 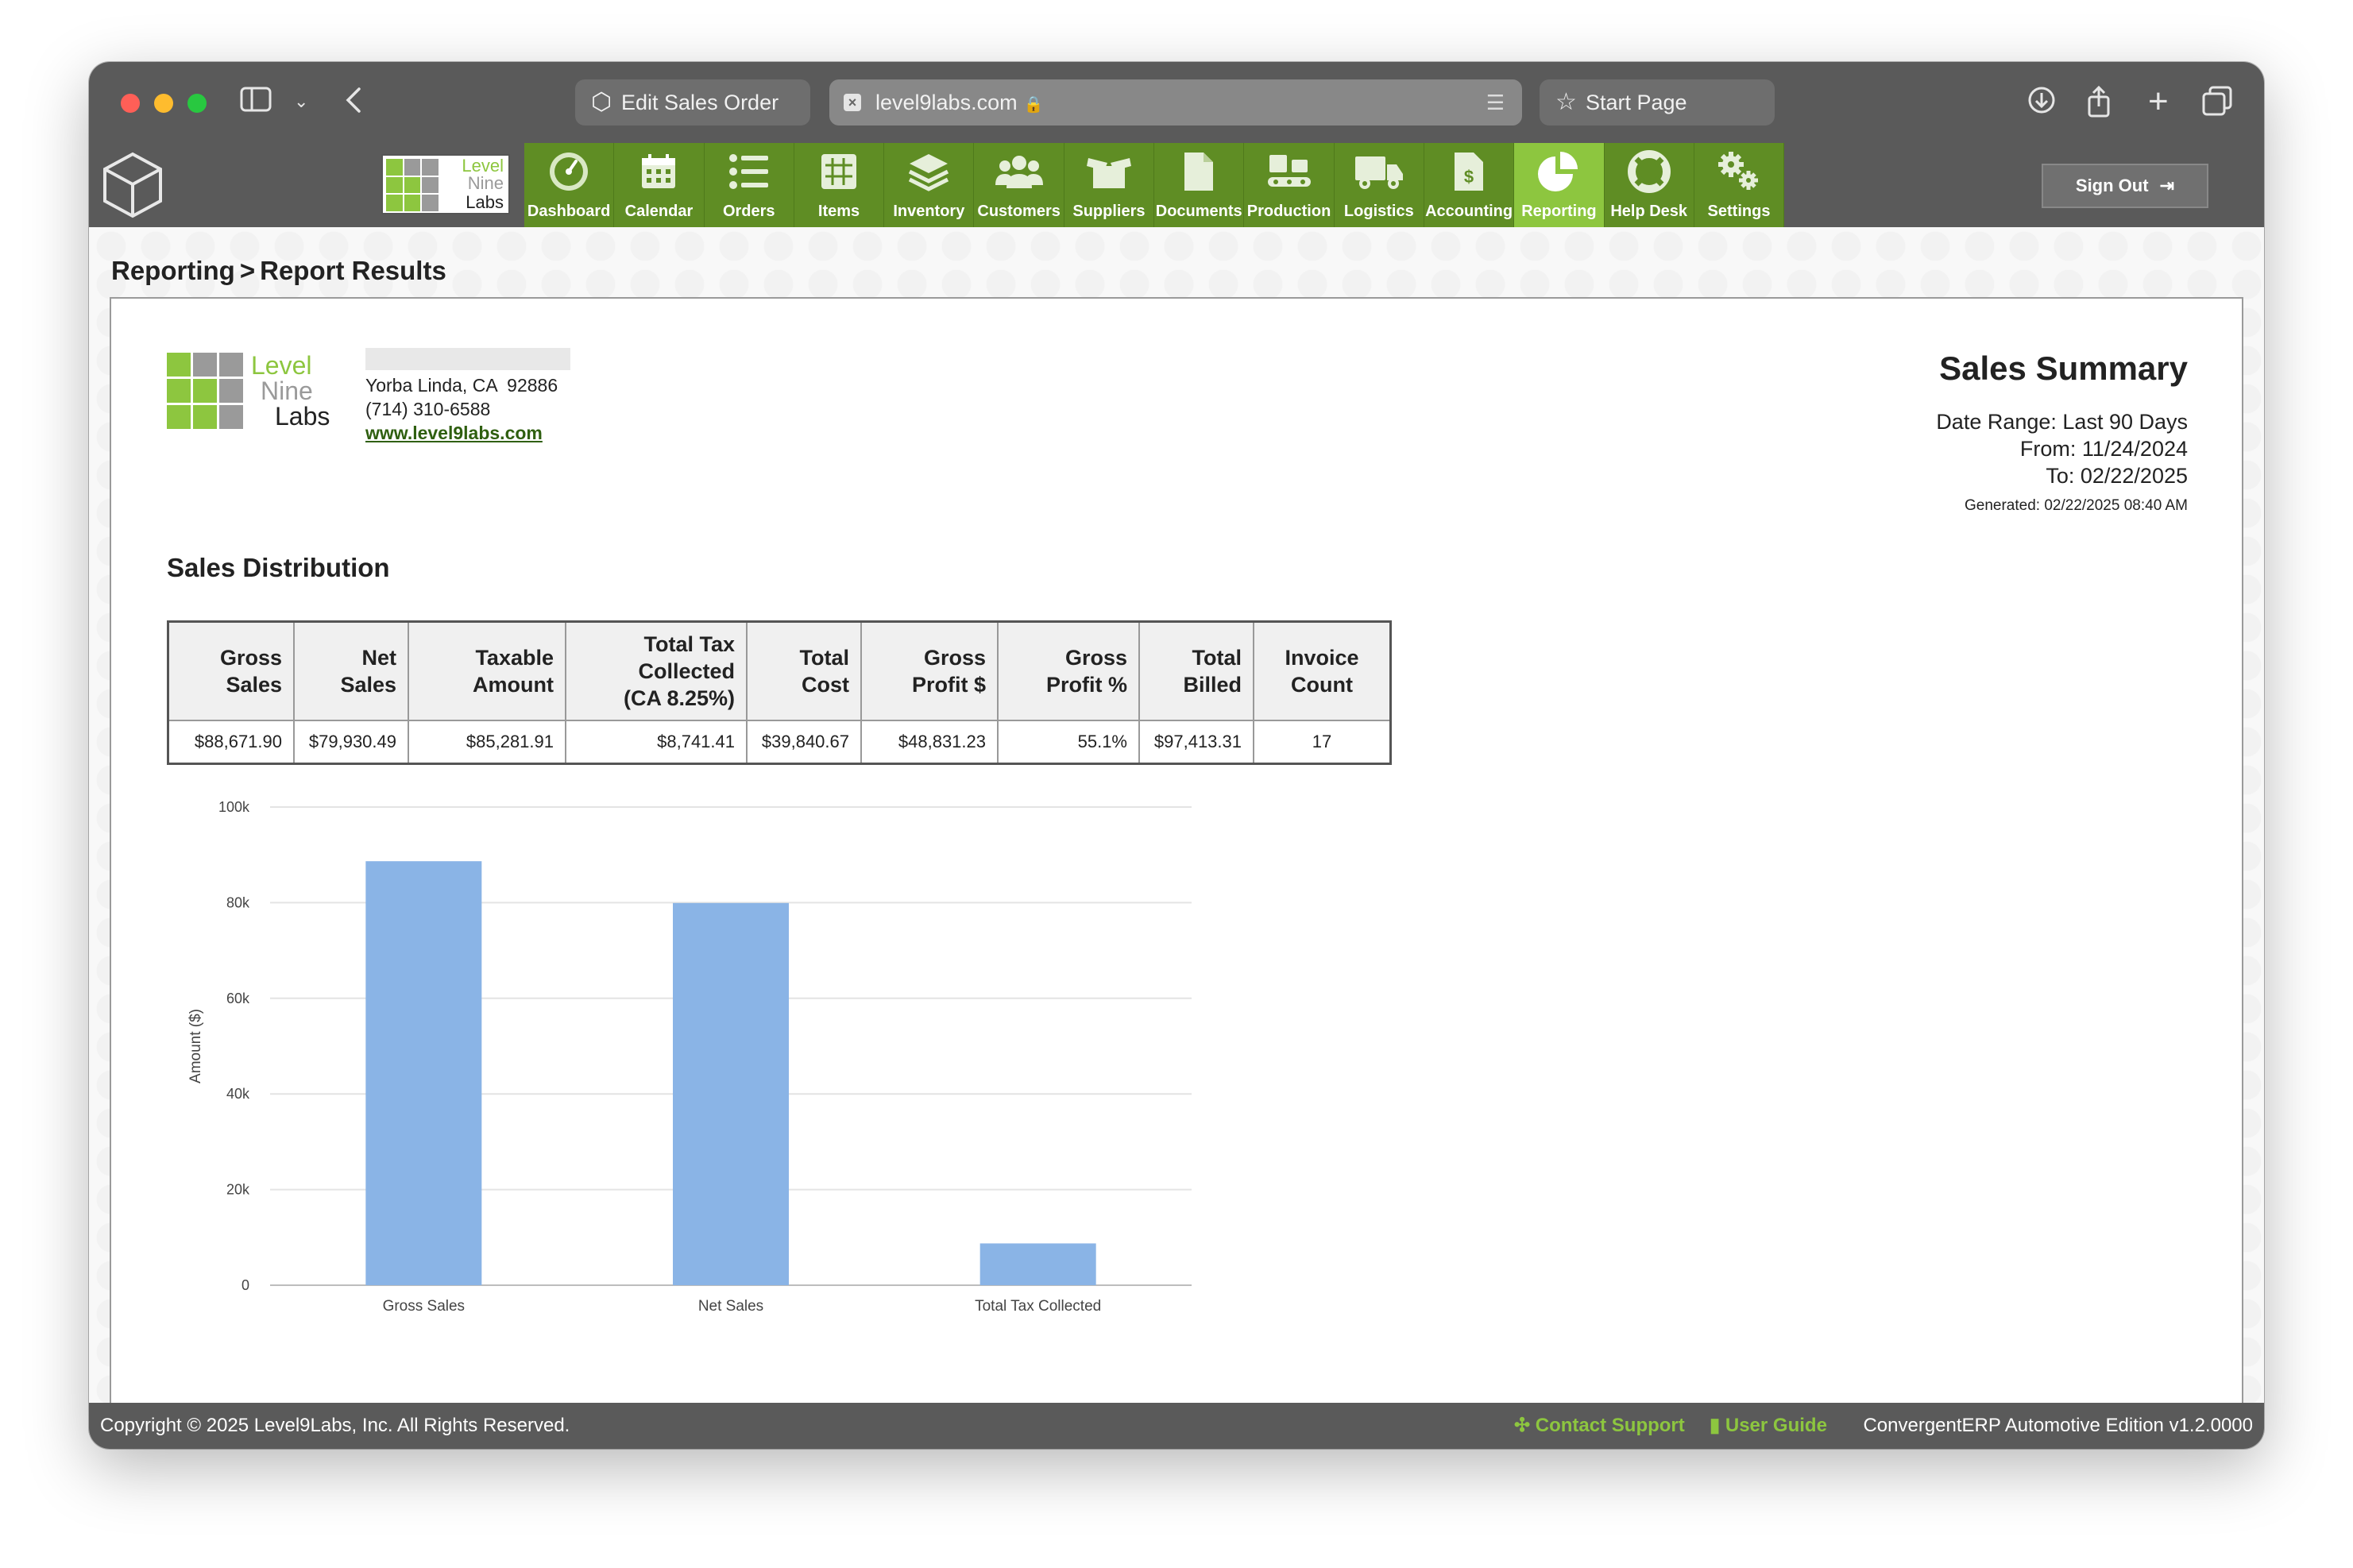 What do you see at coordinates (445, 184) in the screenshot?
I see `level-nine-labs-logo: Level Nine Labs` at bounding box center [445, 184].